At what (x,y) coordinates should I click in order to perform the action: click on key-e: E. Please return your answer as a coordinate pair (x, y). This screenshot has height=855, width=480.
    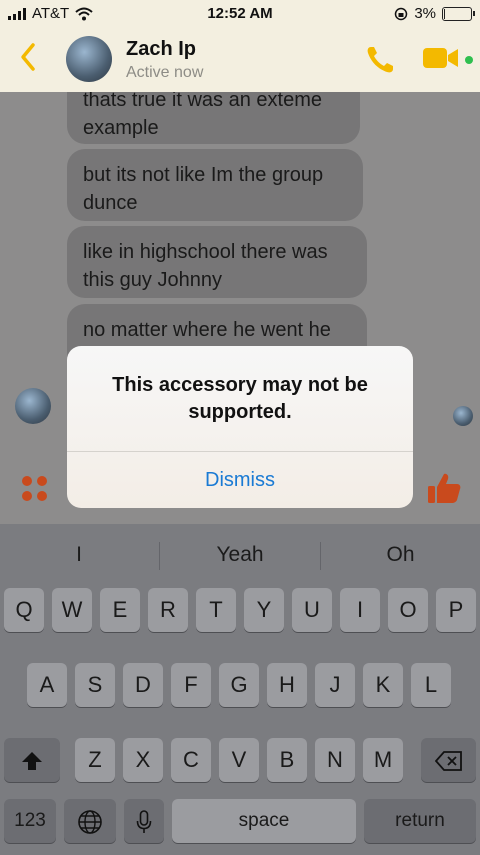
    Looking at the image, I should click on (120, 610).